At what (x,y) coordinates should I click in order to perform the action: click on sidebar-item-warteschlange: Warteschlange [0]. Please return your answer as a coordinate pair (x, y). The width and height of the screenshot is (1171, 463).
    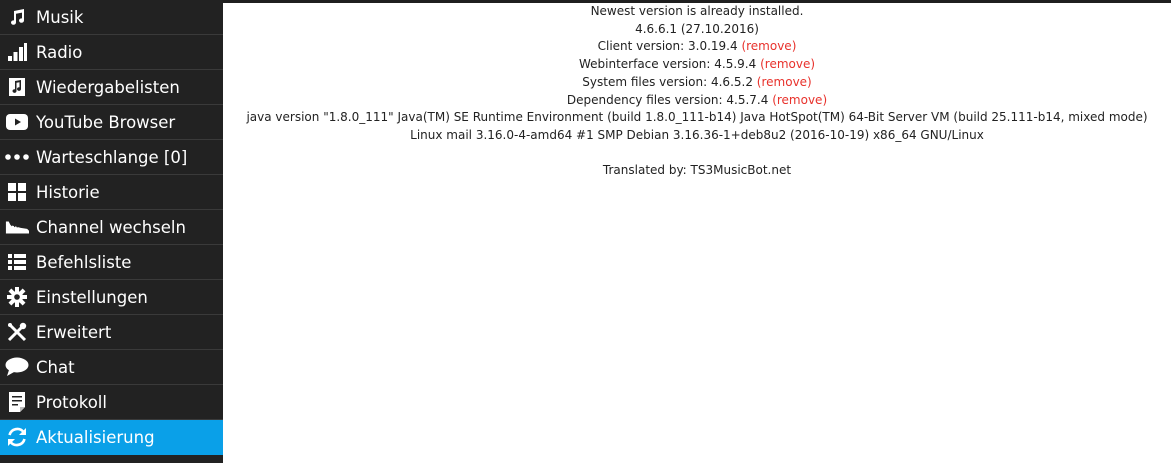
    Looking at the image, I should click on (111, 157).